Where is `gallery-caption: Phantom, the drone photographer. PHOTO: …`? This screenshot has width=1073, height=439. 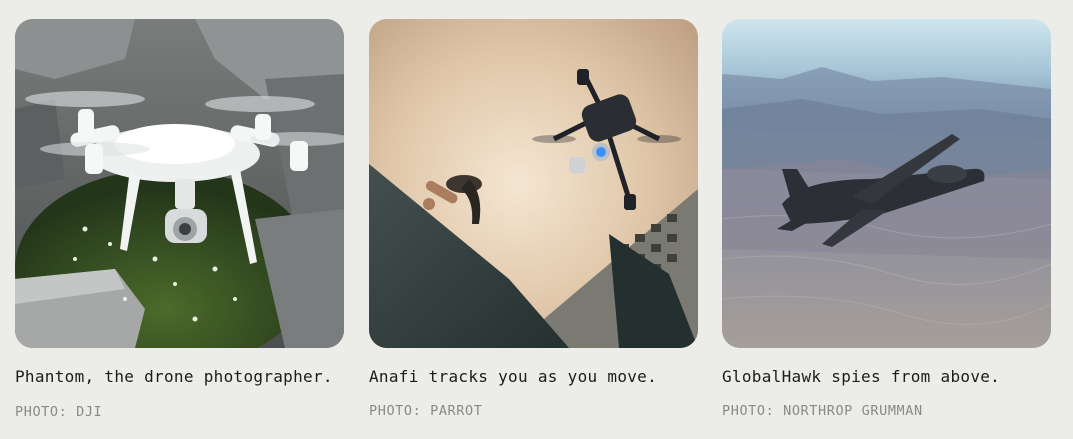 gallery-caption: Phantom, the drone photographer. PHOTO: … is located at coordinates (185, 394).